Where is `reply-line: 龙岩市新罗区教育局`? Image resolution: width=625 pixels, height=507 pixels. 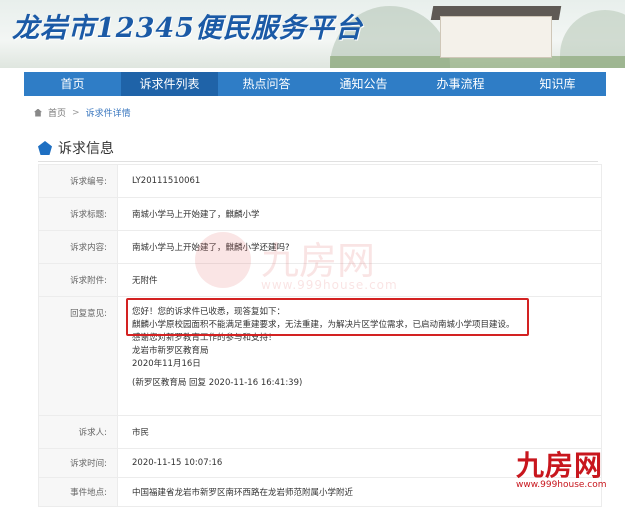
reply-line: 龙岩市新罗区教育局 is located at coordinates (170, 351).